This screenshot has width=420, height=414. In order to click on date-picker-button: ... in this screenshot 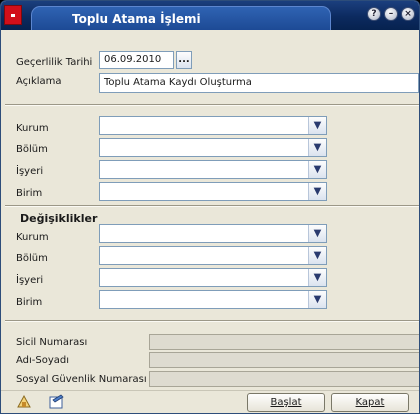, I will do `click(184, 60)`.